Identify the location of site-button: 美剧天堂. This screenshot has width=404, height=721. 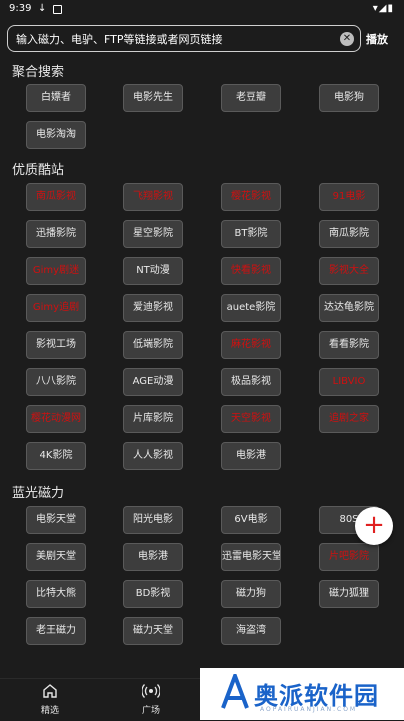
(56, 557).